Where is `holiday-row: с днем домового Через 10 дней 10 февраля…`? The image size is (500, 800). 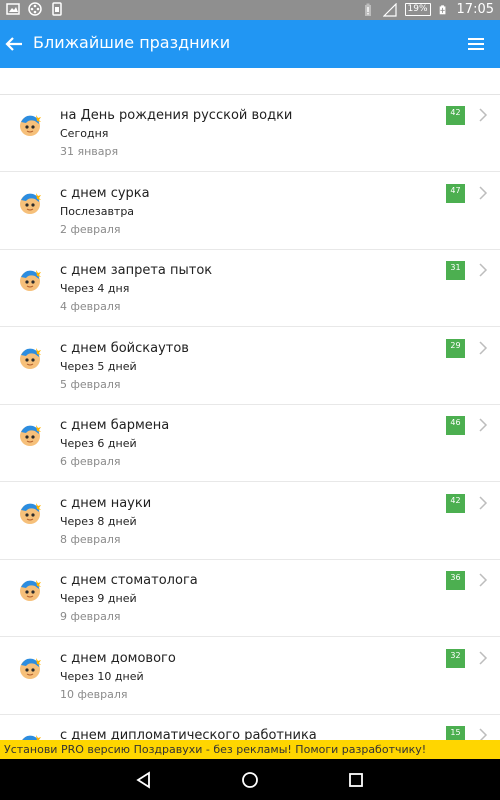
holiday-row: с днем домового Через 10 дней 10 февраля… is located at coordinates (250, 676).